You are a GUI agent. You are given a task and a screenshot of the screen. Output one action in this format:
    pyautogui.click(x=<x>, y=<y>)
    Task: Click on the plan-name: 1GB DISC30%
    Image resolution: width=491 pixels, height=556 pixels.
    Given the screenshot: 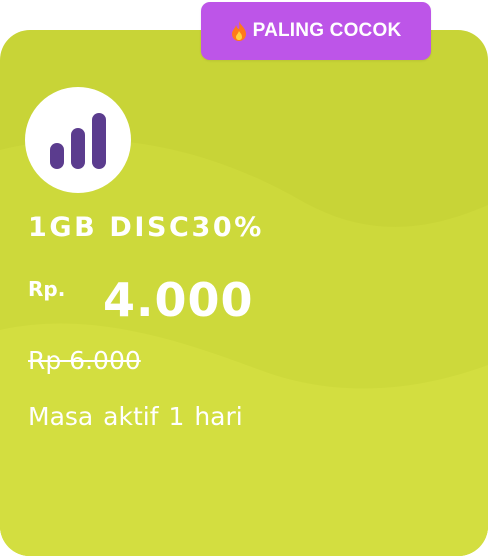 What is the action you would take?
    pyautogui.click(x=146, y=227)
    